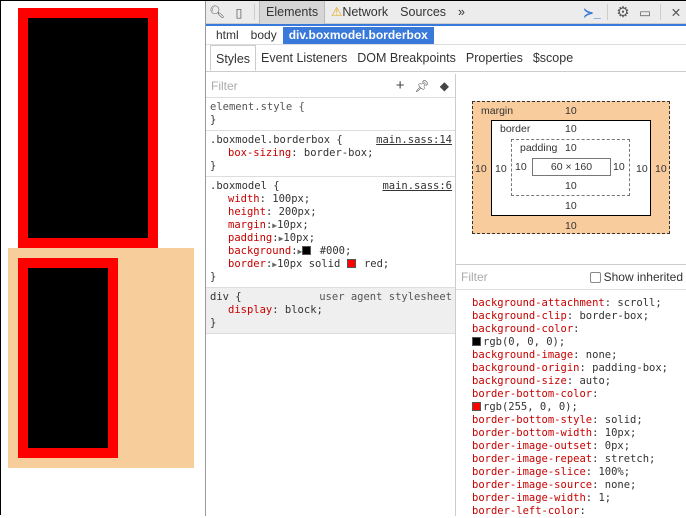  I want to click on margin-left: 10, so click(481, 169).